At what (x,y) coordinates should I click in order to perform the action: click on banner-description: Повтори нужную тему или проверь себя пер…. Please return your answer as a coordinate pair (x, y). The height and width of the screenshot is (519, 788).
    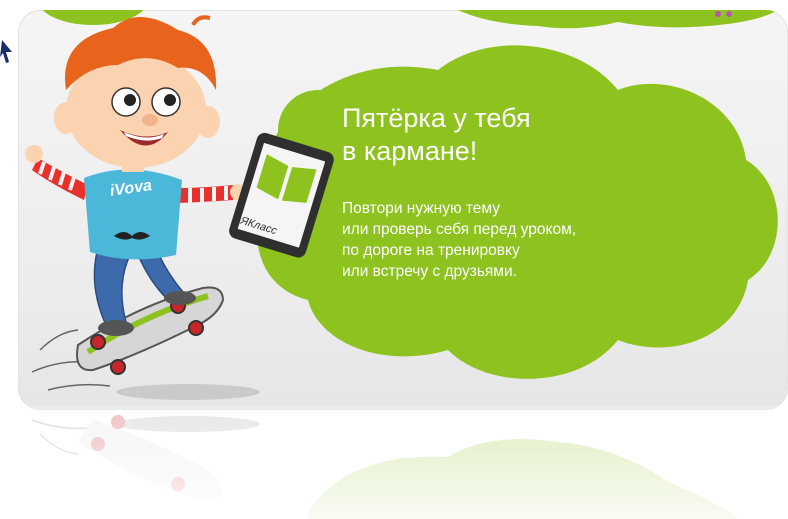
    Looking at the image, I should click on (459, 240).